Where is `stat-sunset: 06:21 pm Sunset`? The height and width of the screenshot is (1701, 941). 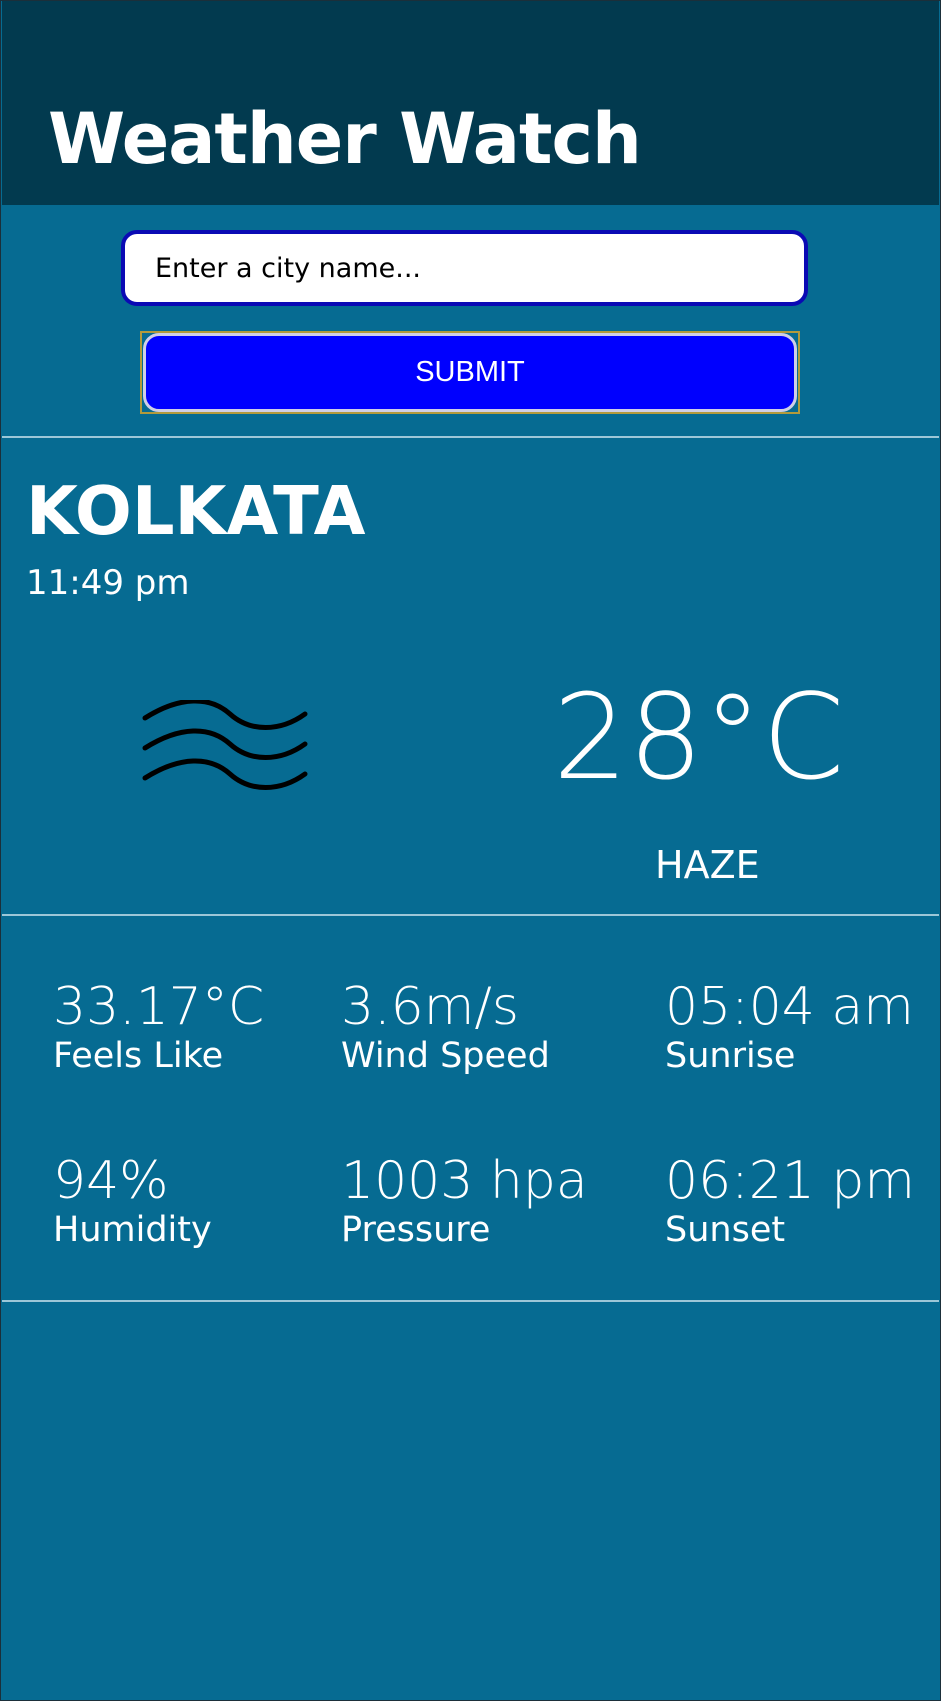 stat-sunset: 06:21 pm Sunset is located at coordinates (790, 1201).